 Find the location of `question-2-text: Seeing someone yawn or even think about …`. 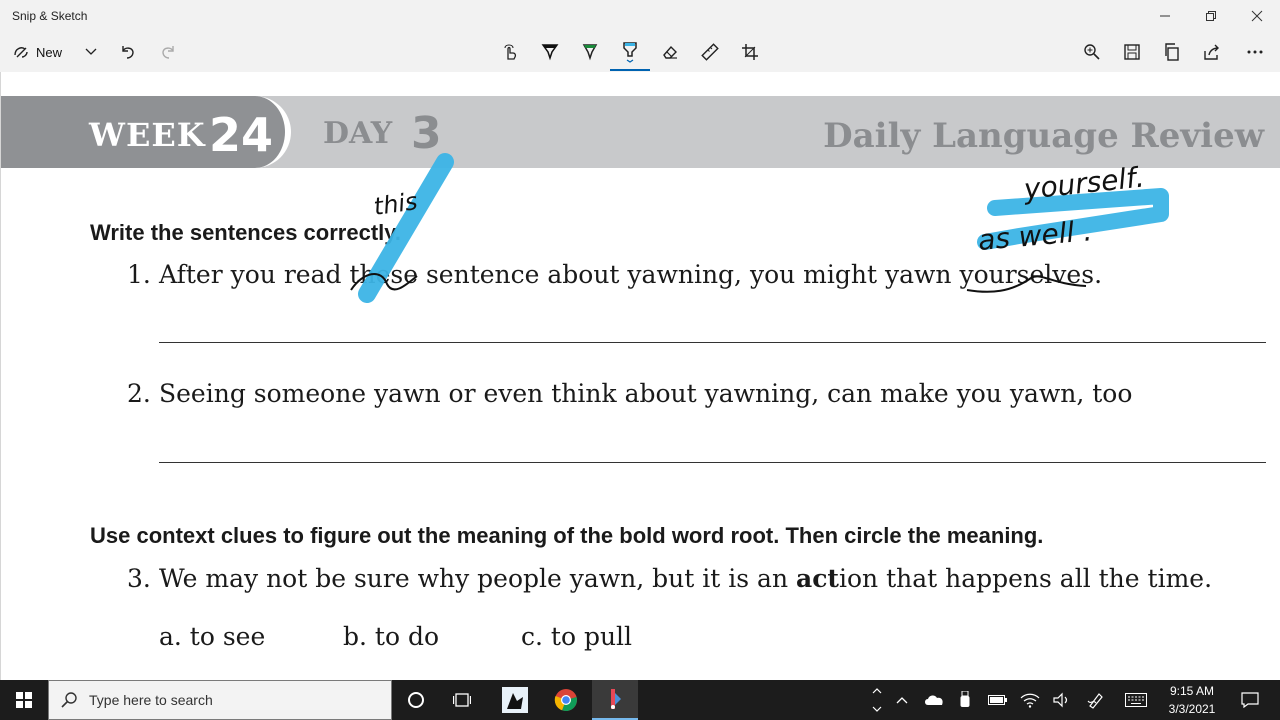

question-2-text: Seeing someone yawn or even think about … is located at coordinates (646, 393).